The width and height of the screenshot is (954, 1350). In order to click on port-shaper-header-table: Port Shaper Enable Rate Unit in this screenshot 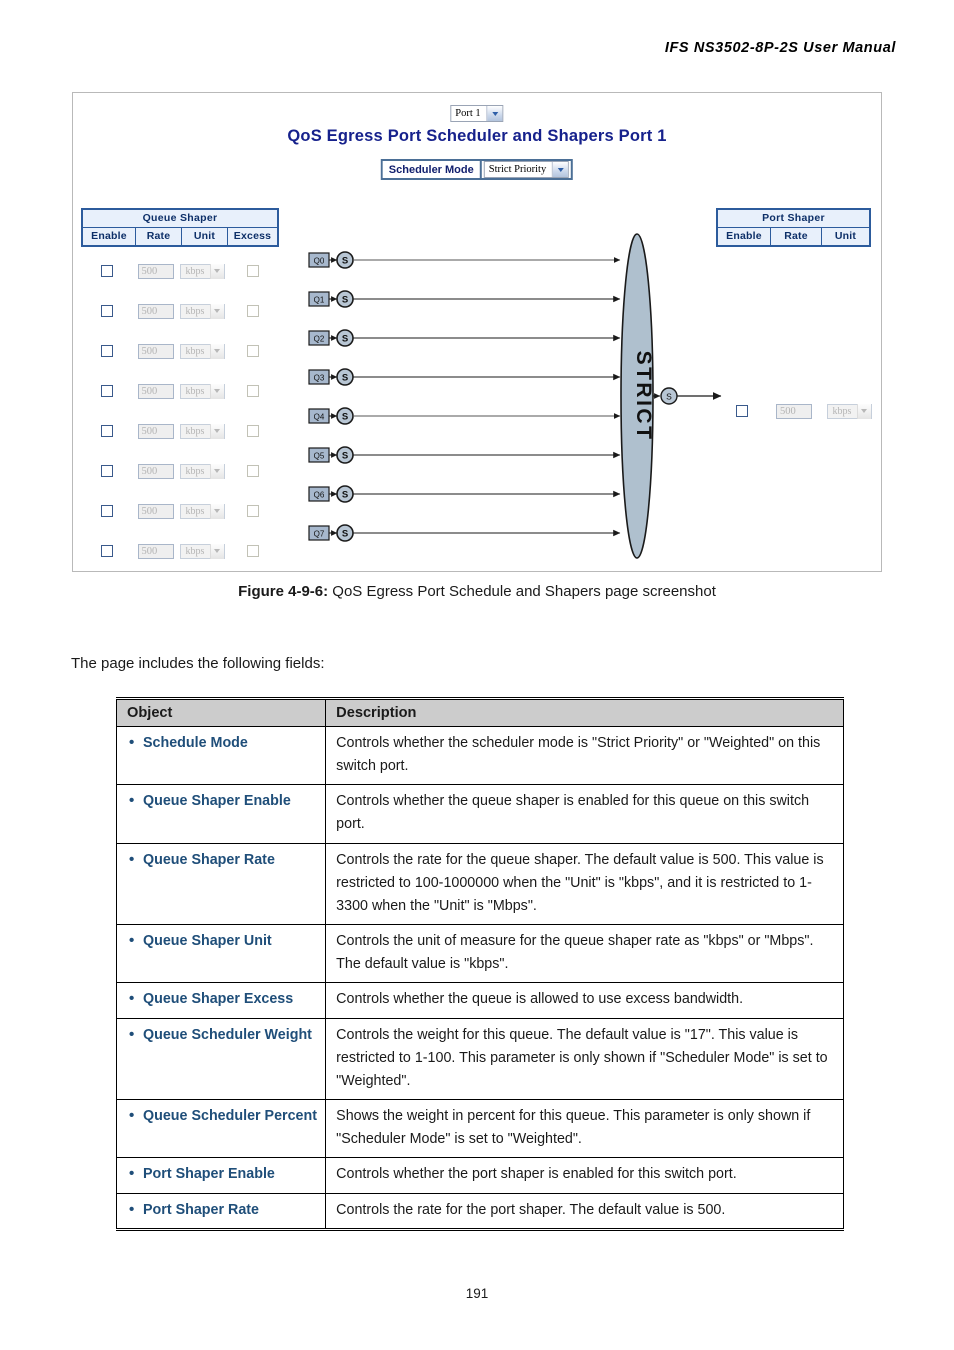, I will do `click(793, 227)`.